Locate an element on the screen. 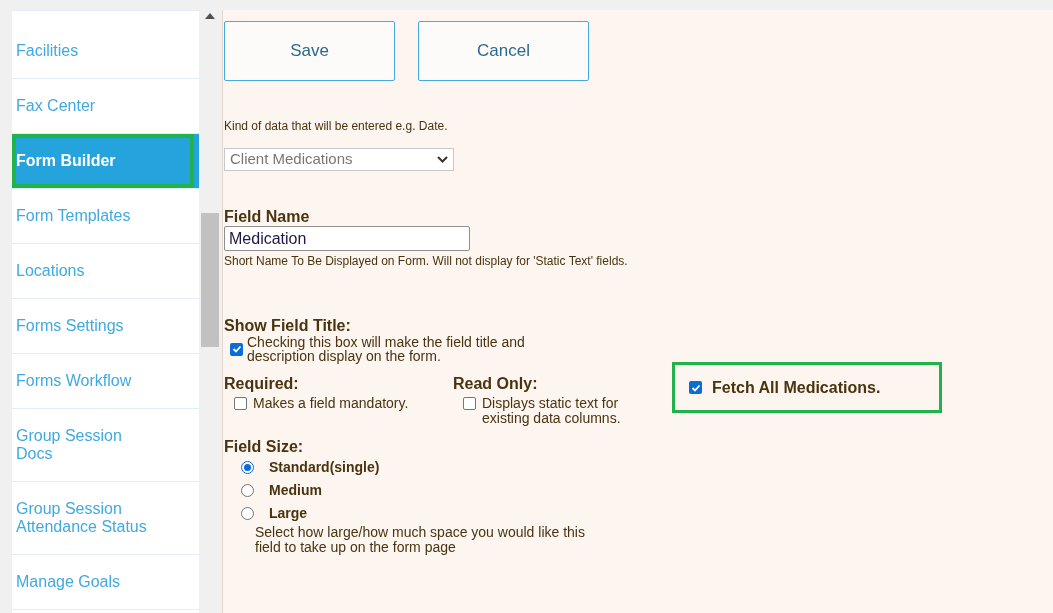 Image resolution: width=1053 pixels, height=613 pixels. field-label: Read Only: is located at coordinates (496, 384).